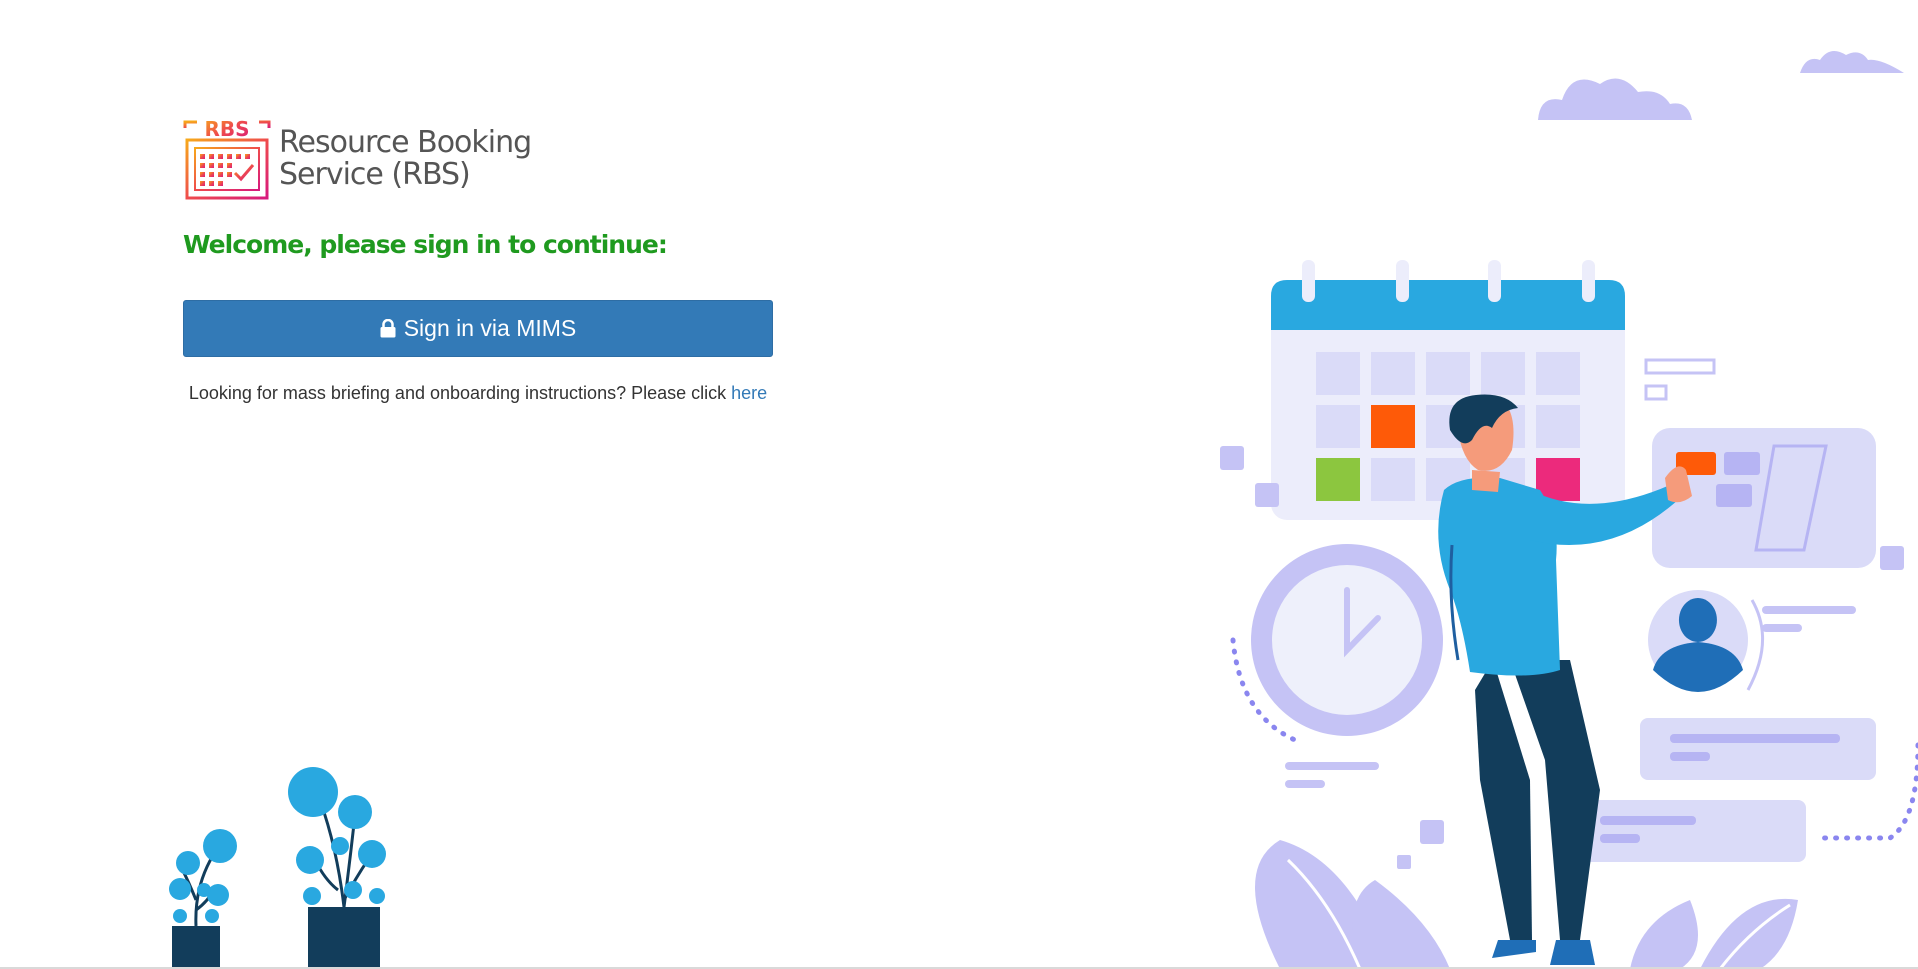 The image size is (1918, 969). I want to click on rbs-calendar-icon: RBS, so click(227, 158).